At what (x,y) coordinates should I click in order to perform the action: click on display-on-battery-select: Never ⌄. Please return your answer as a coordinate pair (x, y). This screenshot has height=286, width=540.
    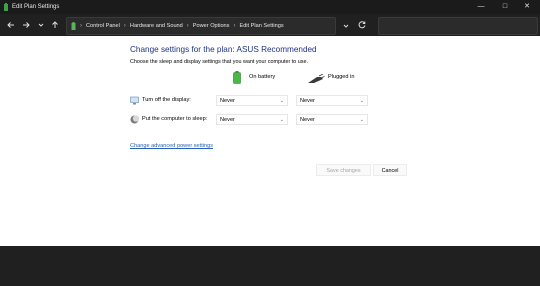
    Looking at the image, I should click on (252, 100).